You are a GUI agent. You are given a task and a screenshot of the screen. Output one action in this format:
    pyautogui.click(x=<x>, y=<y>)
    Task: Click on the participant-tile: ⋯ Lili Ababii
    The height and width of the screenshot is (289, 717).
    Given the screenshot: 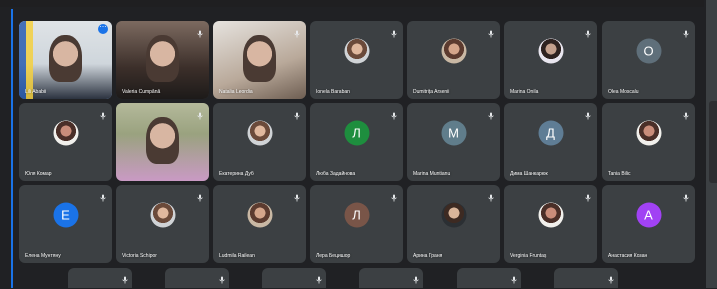 What is the action you would take?
    pyautogui.click(x=65, y=60)
    